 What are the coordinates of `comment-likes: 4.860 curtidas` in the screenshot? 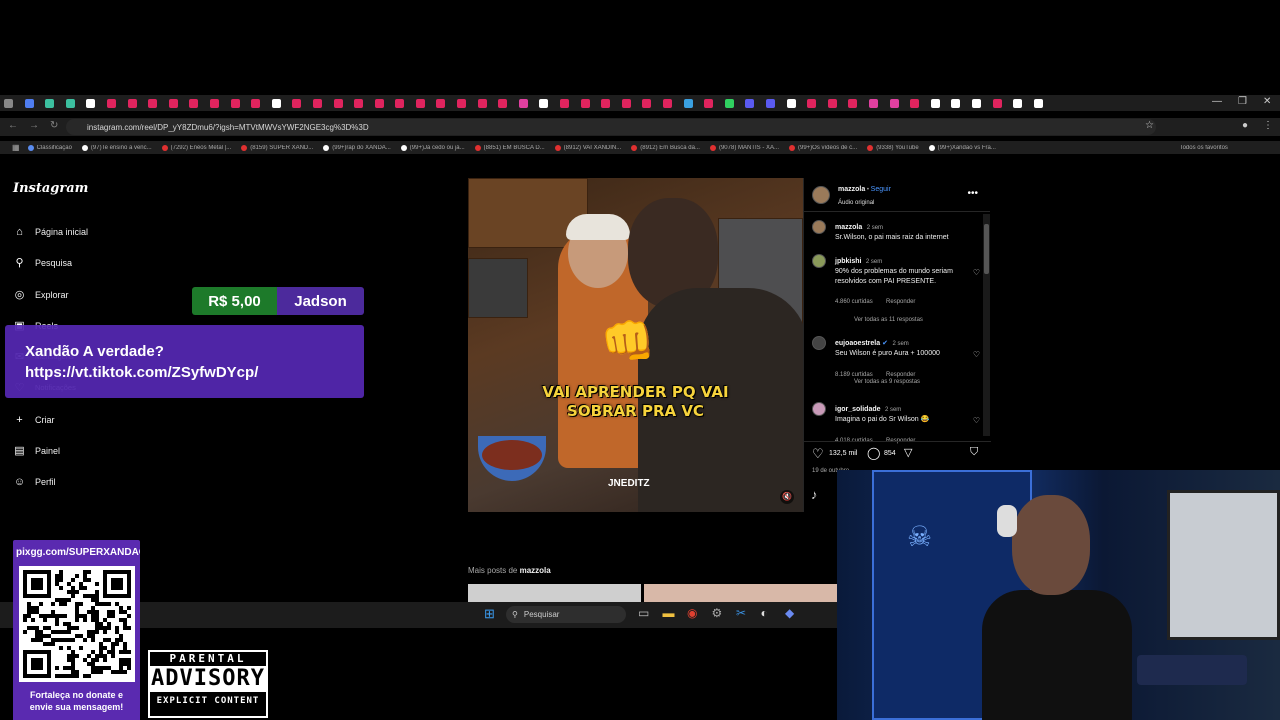 It's located at (854, 302).